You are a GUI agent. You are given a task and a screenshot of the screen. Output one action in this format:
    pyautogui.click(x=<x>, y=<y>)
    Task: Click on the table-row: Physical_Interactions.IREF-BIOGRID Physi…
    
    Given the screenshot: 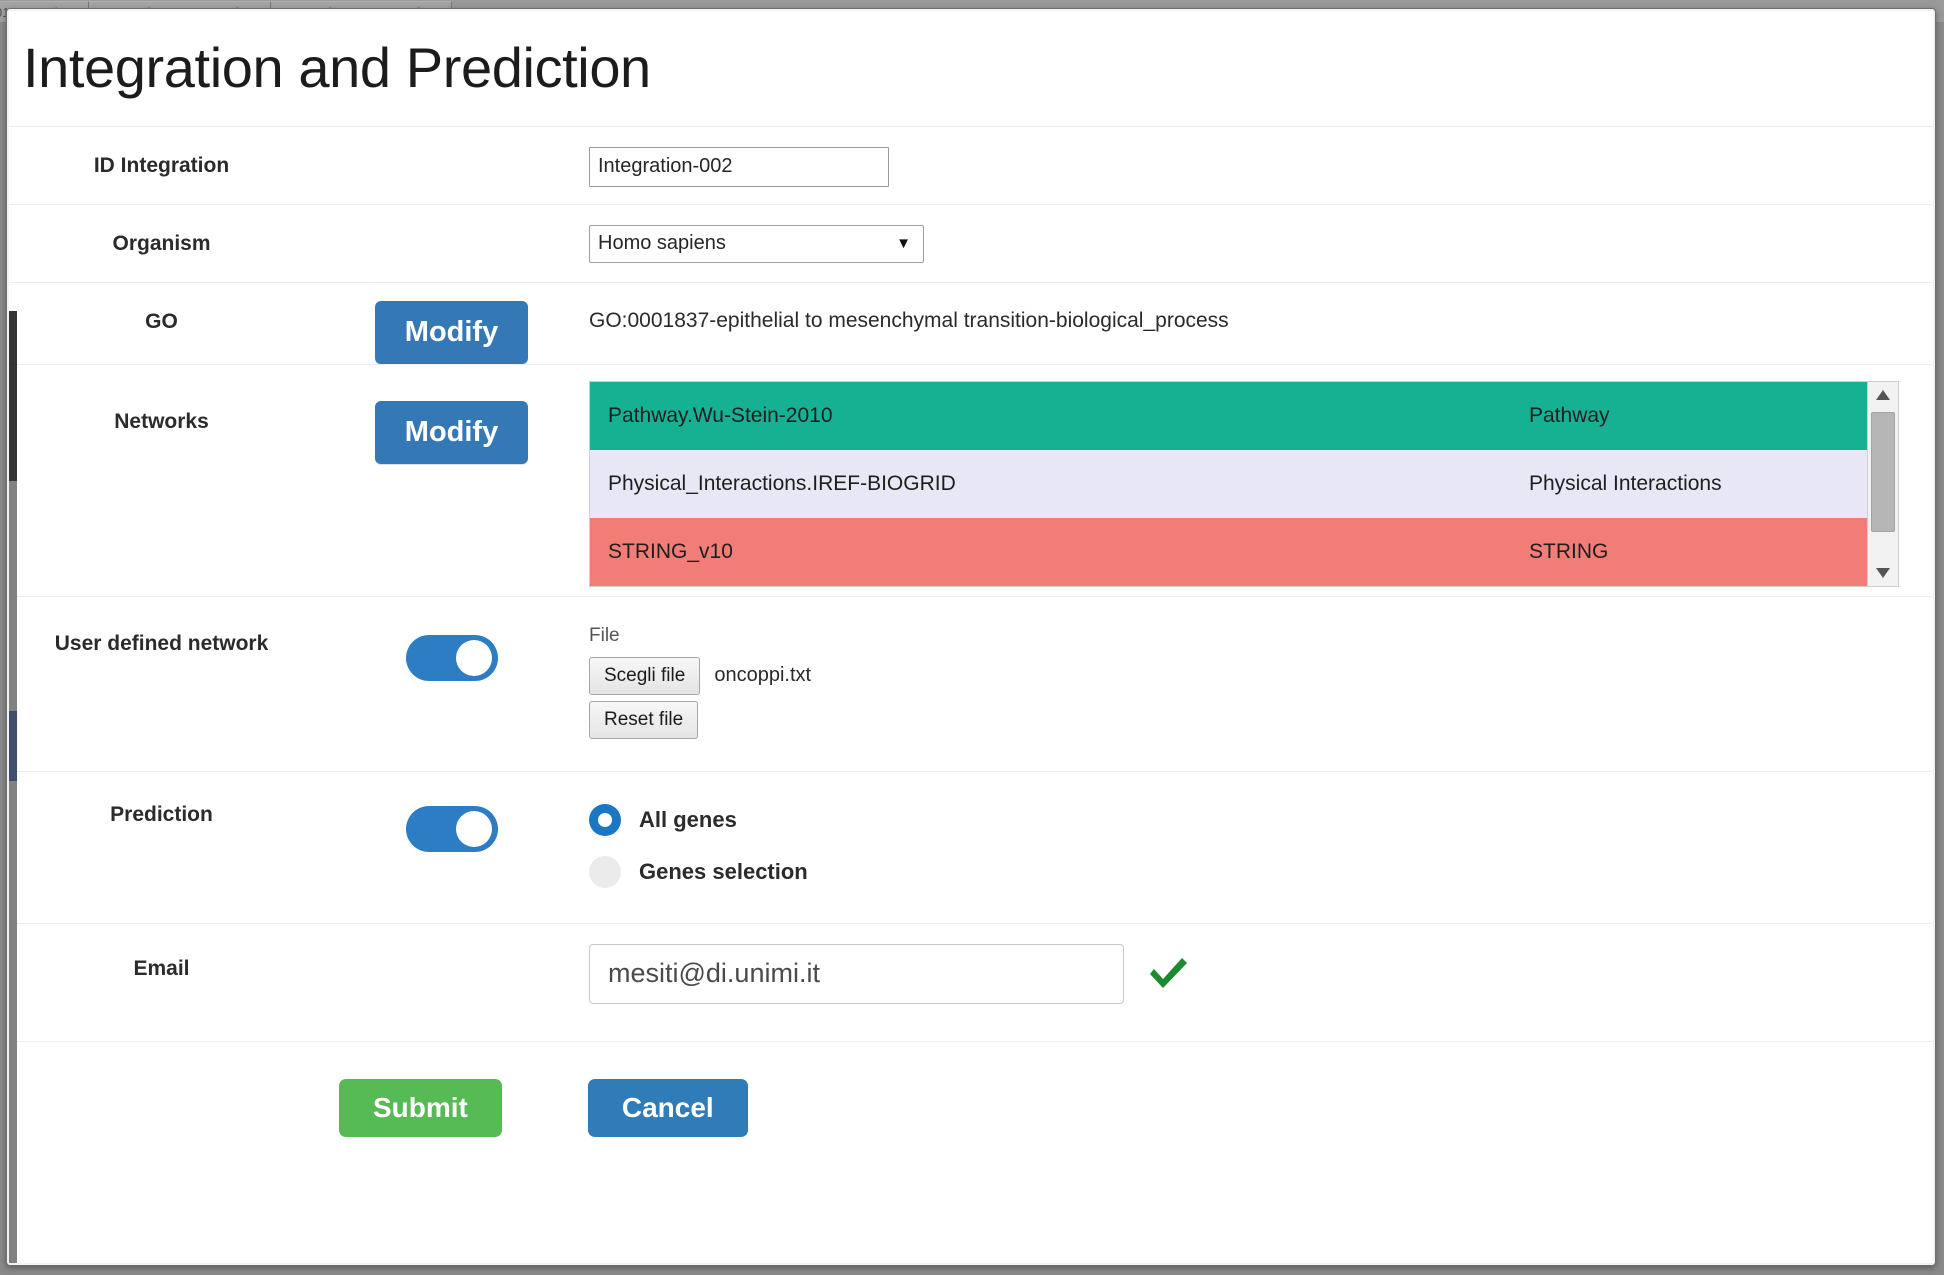 What is the action you would take?
    pyautogui.click(x=1228, y=483)
    